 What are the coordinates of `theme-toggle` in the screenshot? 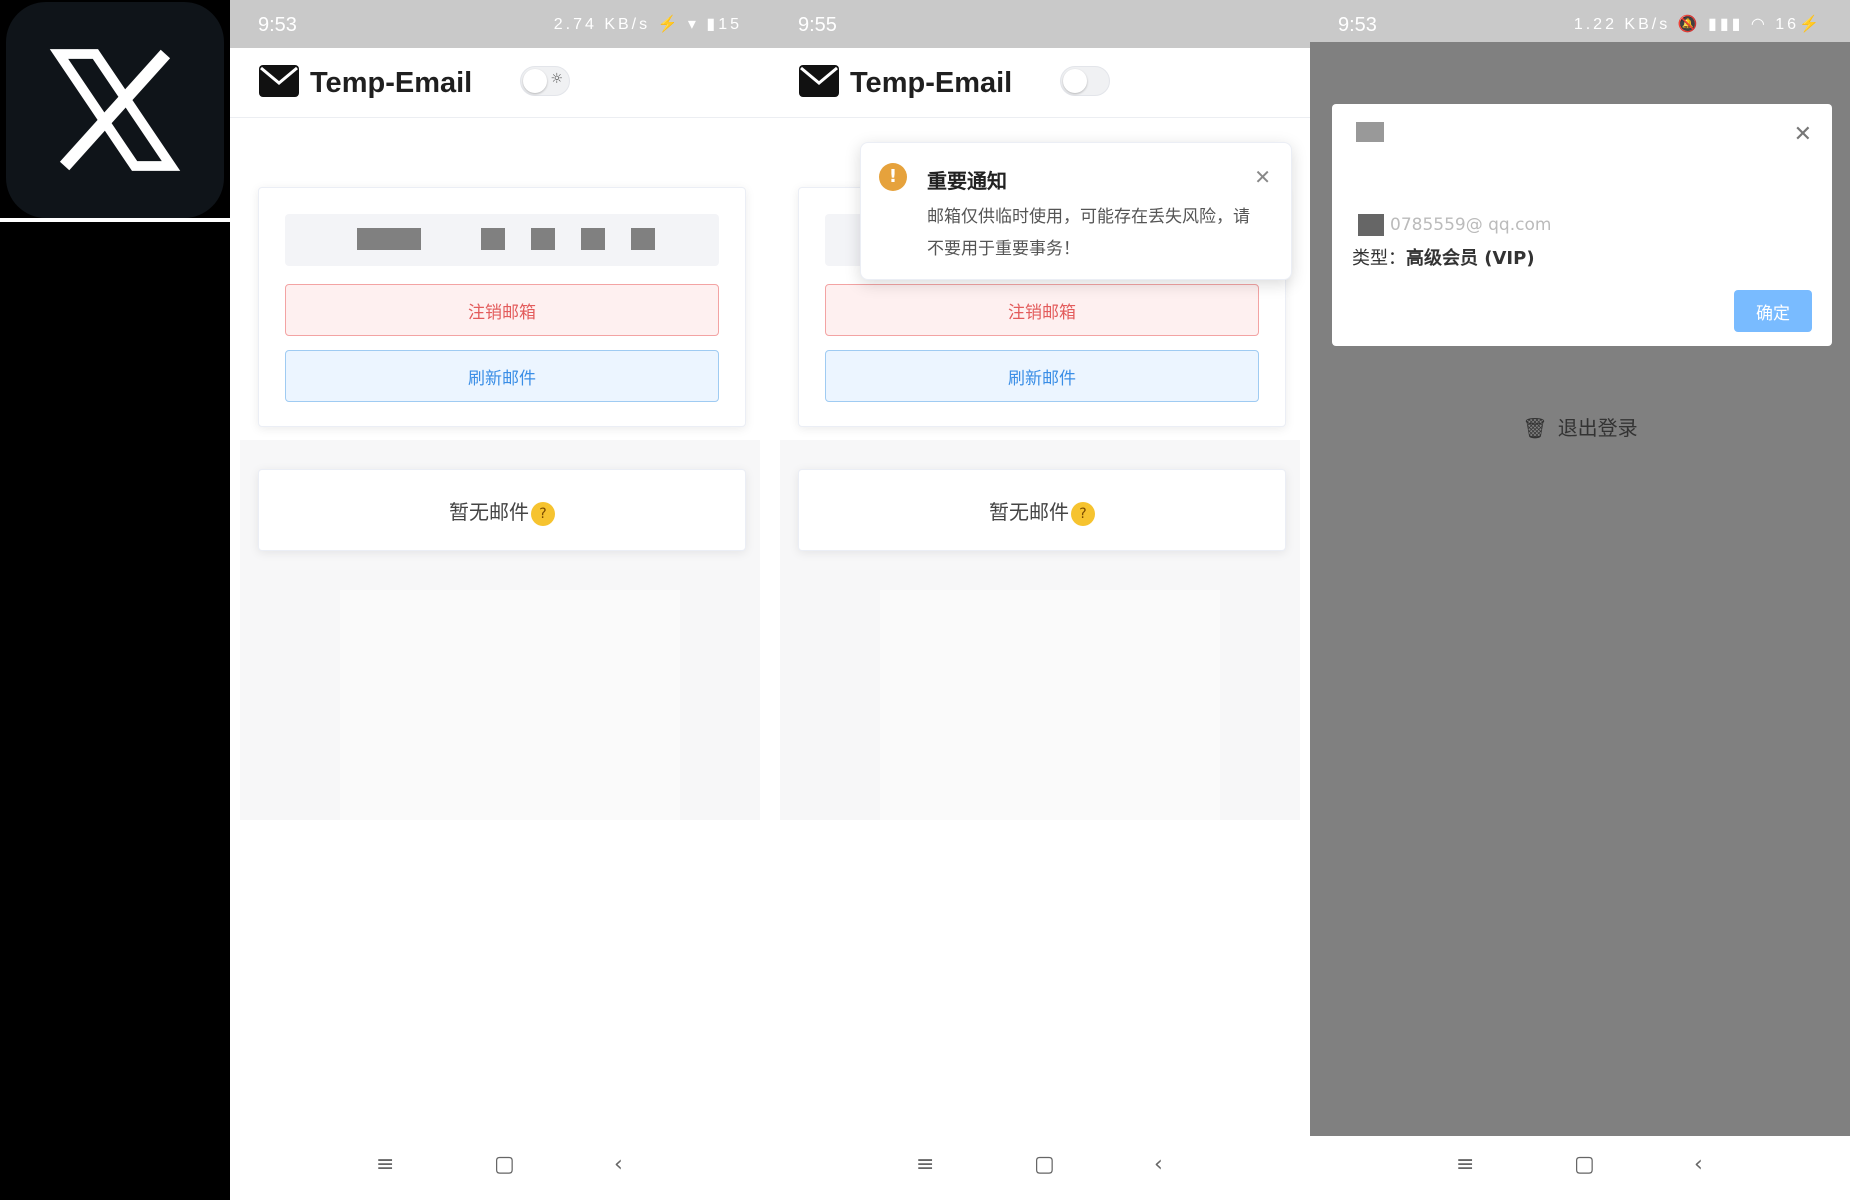 It's located at (1085, 81).